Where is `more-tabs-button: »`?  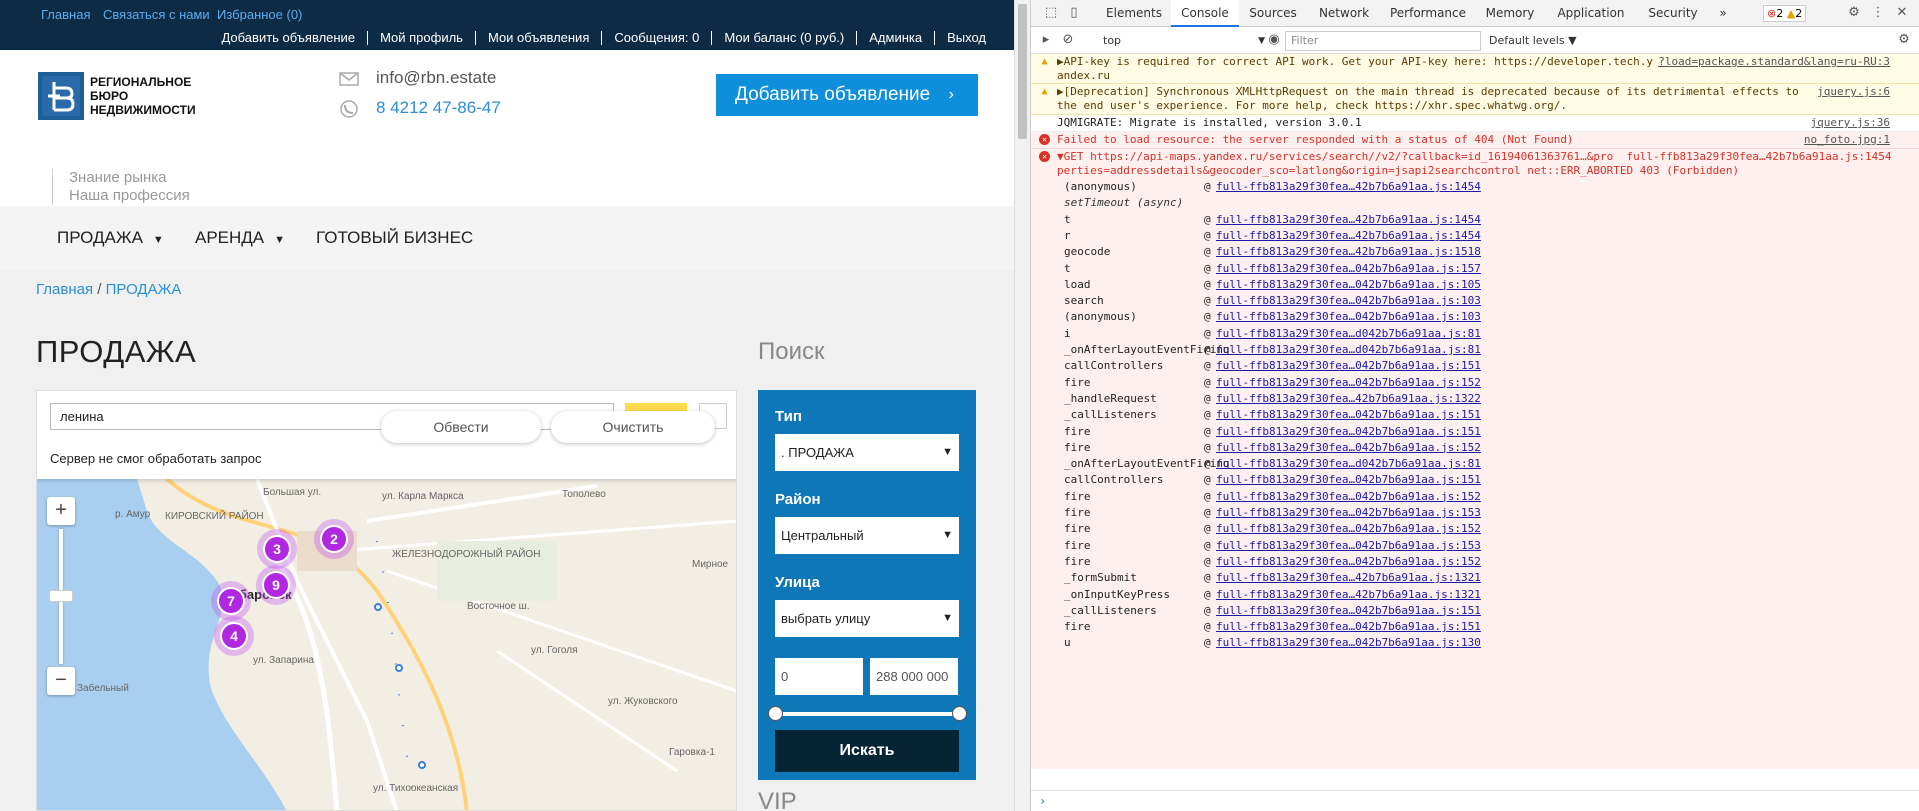
more-tabs-button: » is located at coordinates (1723, 13).